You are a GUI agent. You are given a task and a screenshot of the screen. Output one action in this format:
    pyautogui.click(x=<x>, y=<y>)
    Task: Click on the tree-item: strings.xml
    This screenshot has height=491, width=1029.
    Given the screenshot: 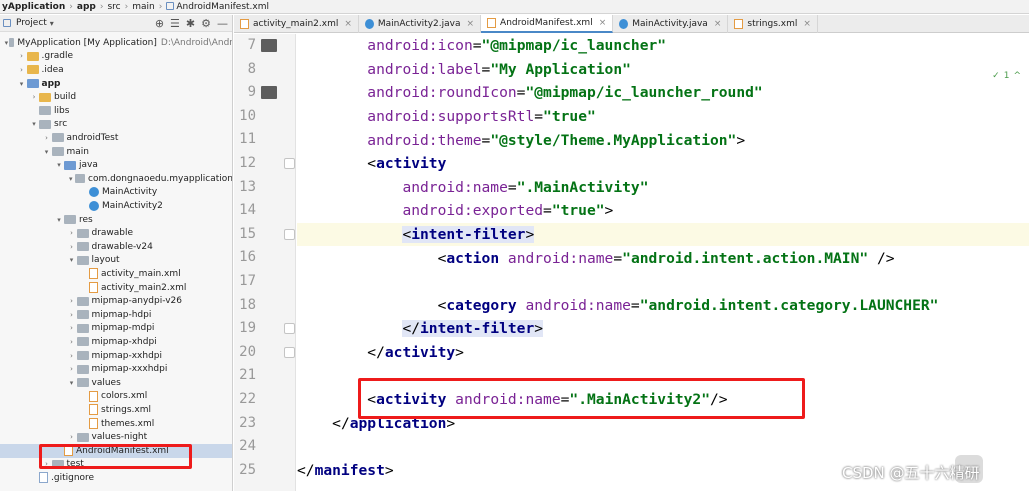 What is the action you would take?
    pyautogui.click(x=116, y=410)
    